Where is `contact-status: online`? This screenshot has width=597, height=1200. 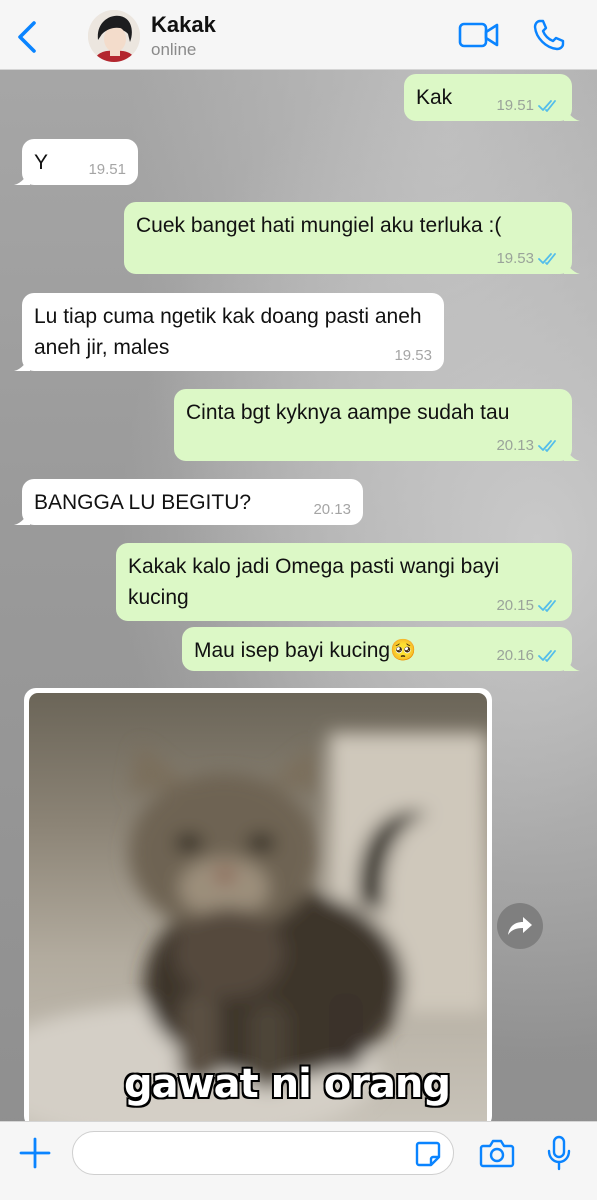 contact-status: online is located at coordinates (174, 49).